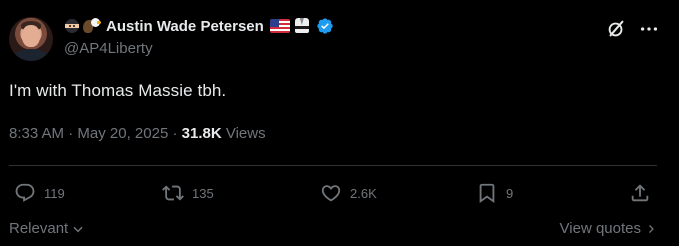  What do you see at coordinates (600, 228) in the screenshot?
I see `view-quotes-label: View quotes` at bounding box center [600, 228].